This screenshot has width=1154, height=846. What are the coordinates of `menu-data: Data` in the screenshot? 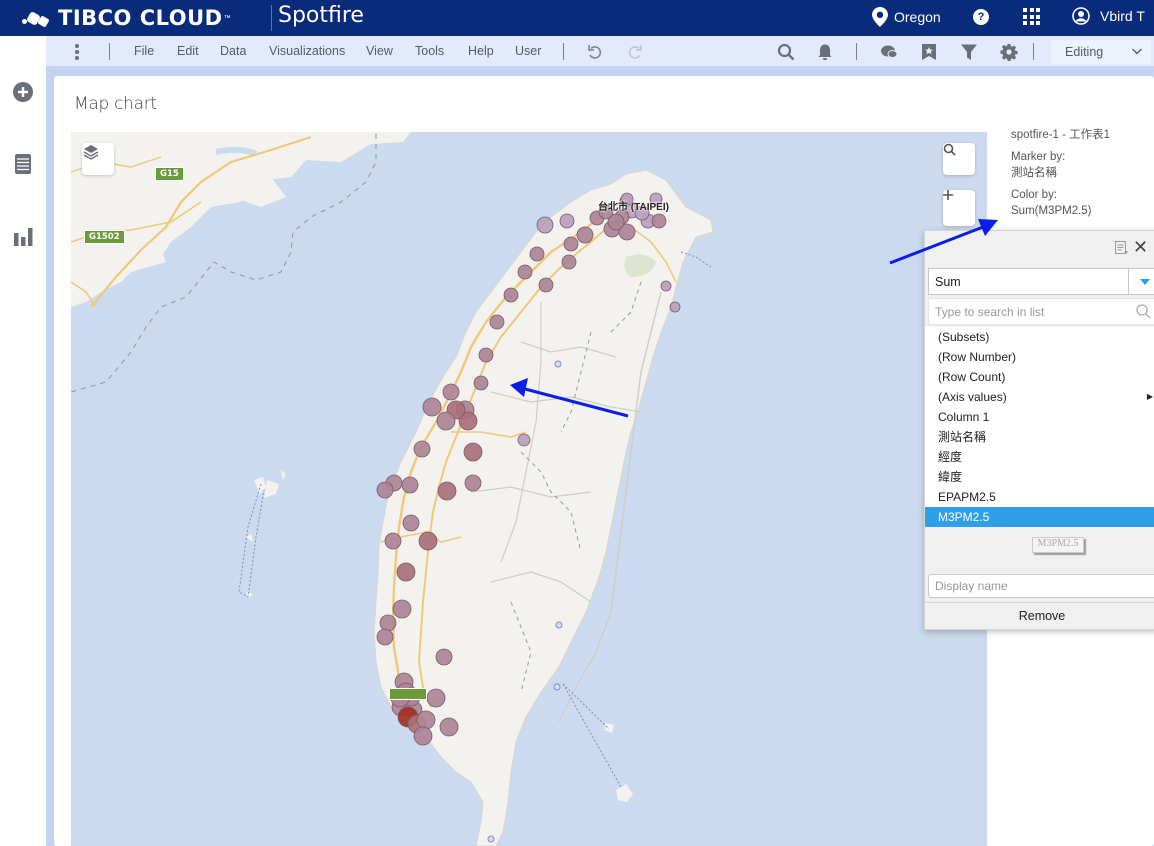 It's located at (233, 51).